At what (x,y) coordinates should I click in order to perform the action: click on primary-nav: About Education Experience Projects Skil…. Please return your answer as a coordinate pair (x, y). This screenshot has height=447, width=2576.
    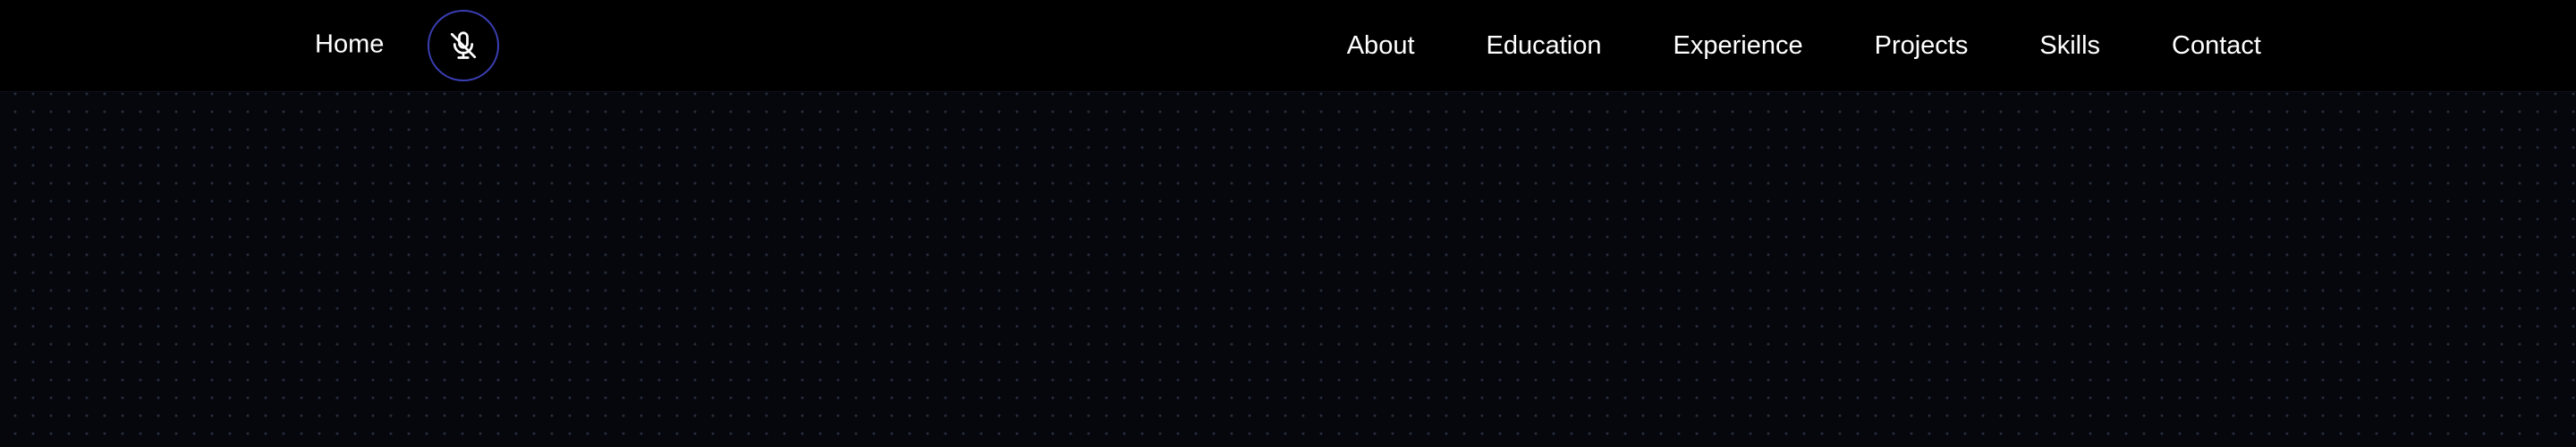
    Looking at the image, I should click on (1804, 46).